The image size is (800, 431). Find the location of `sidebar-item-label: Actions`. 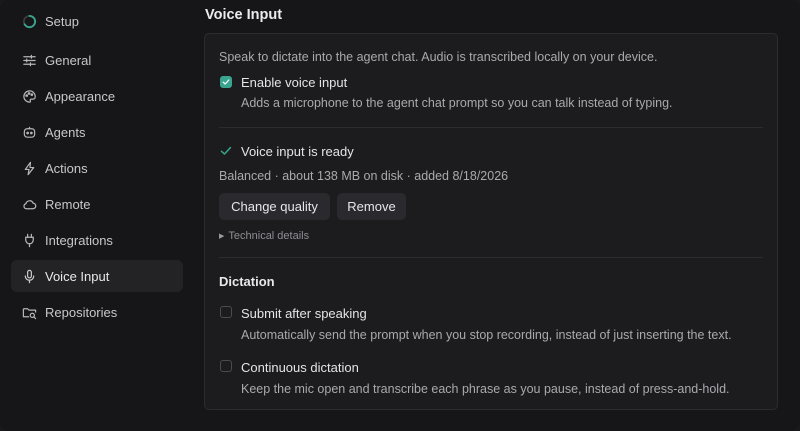

sidebar-item-label: Actions is located at coordinates (66, 168).